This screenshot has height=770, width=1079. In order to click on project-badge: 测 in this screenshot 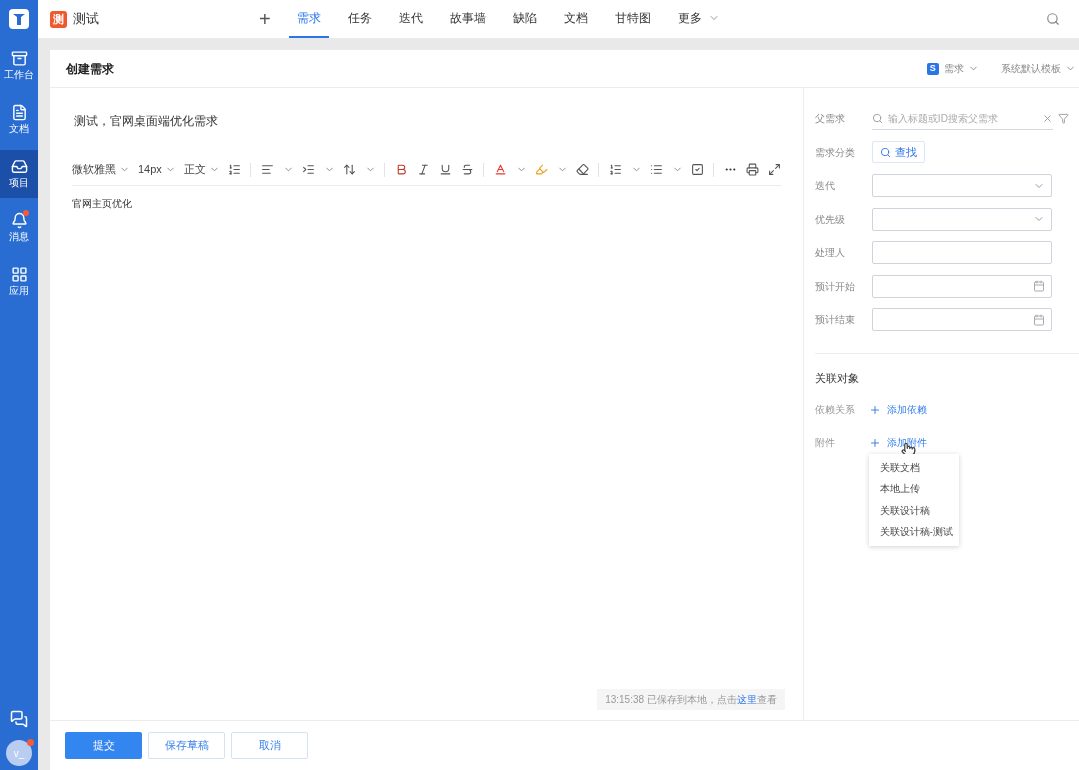, I will do `click(58, 19)`.